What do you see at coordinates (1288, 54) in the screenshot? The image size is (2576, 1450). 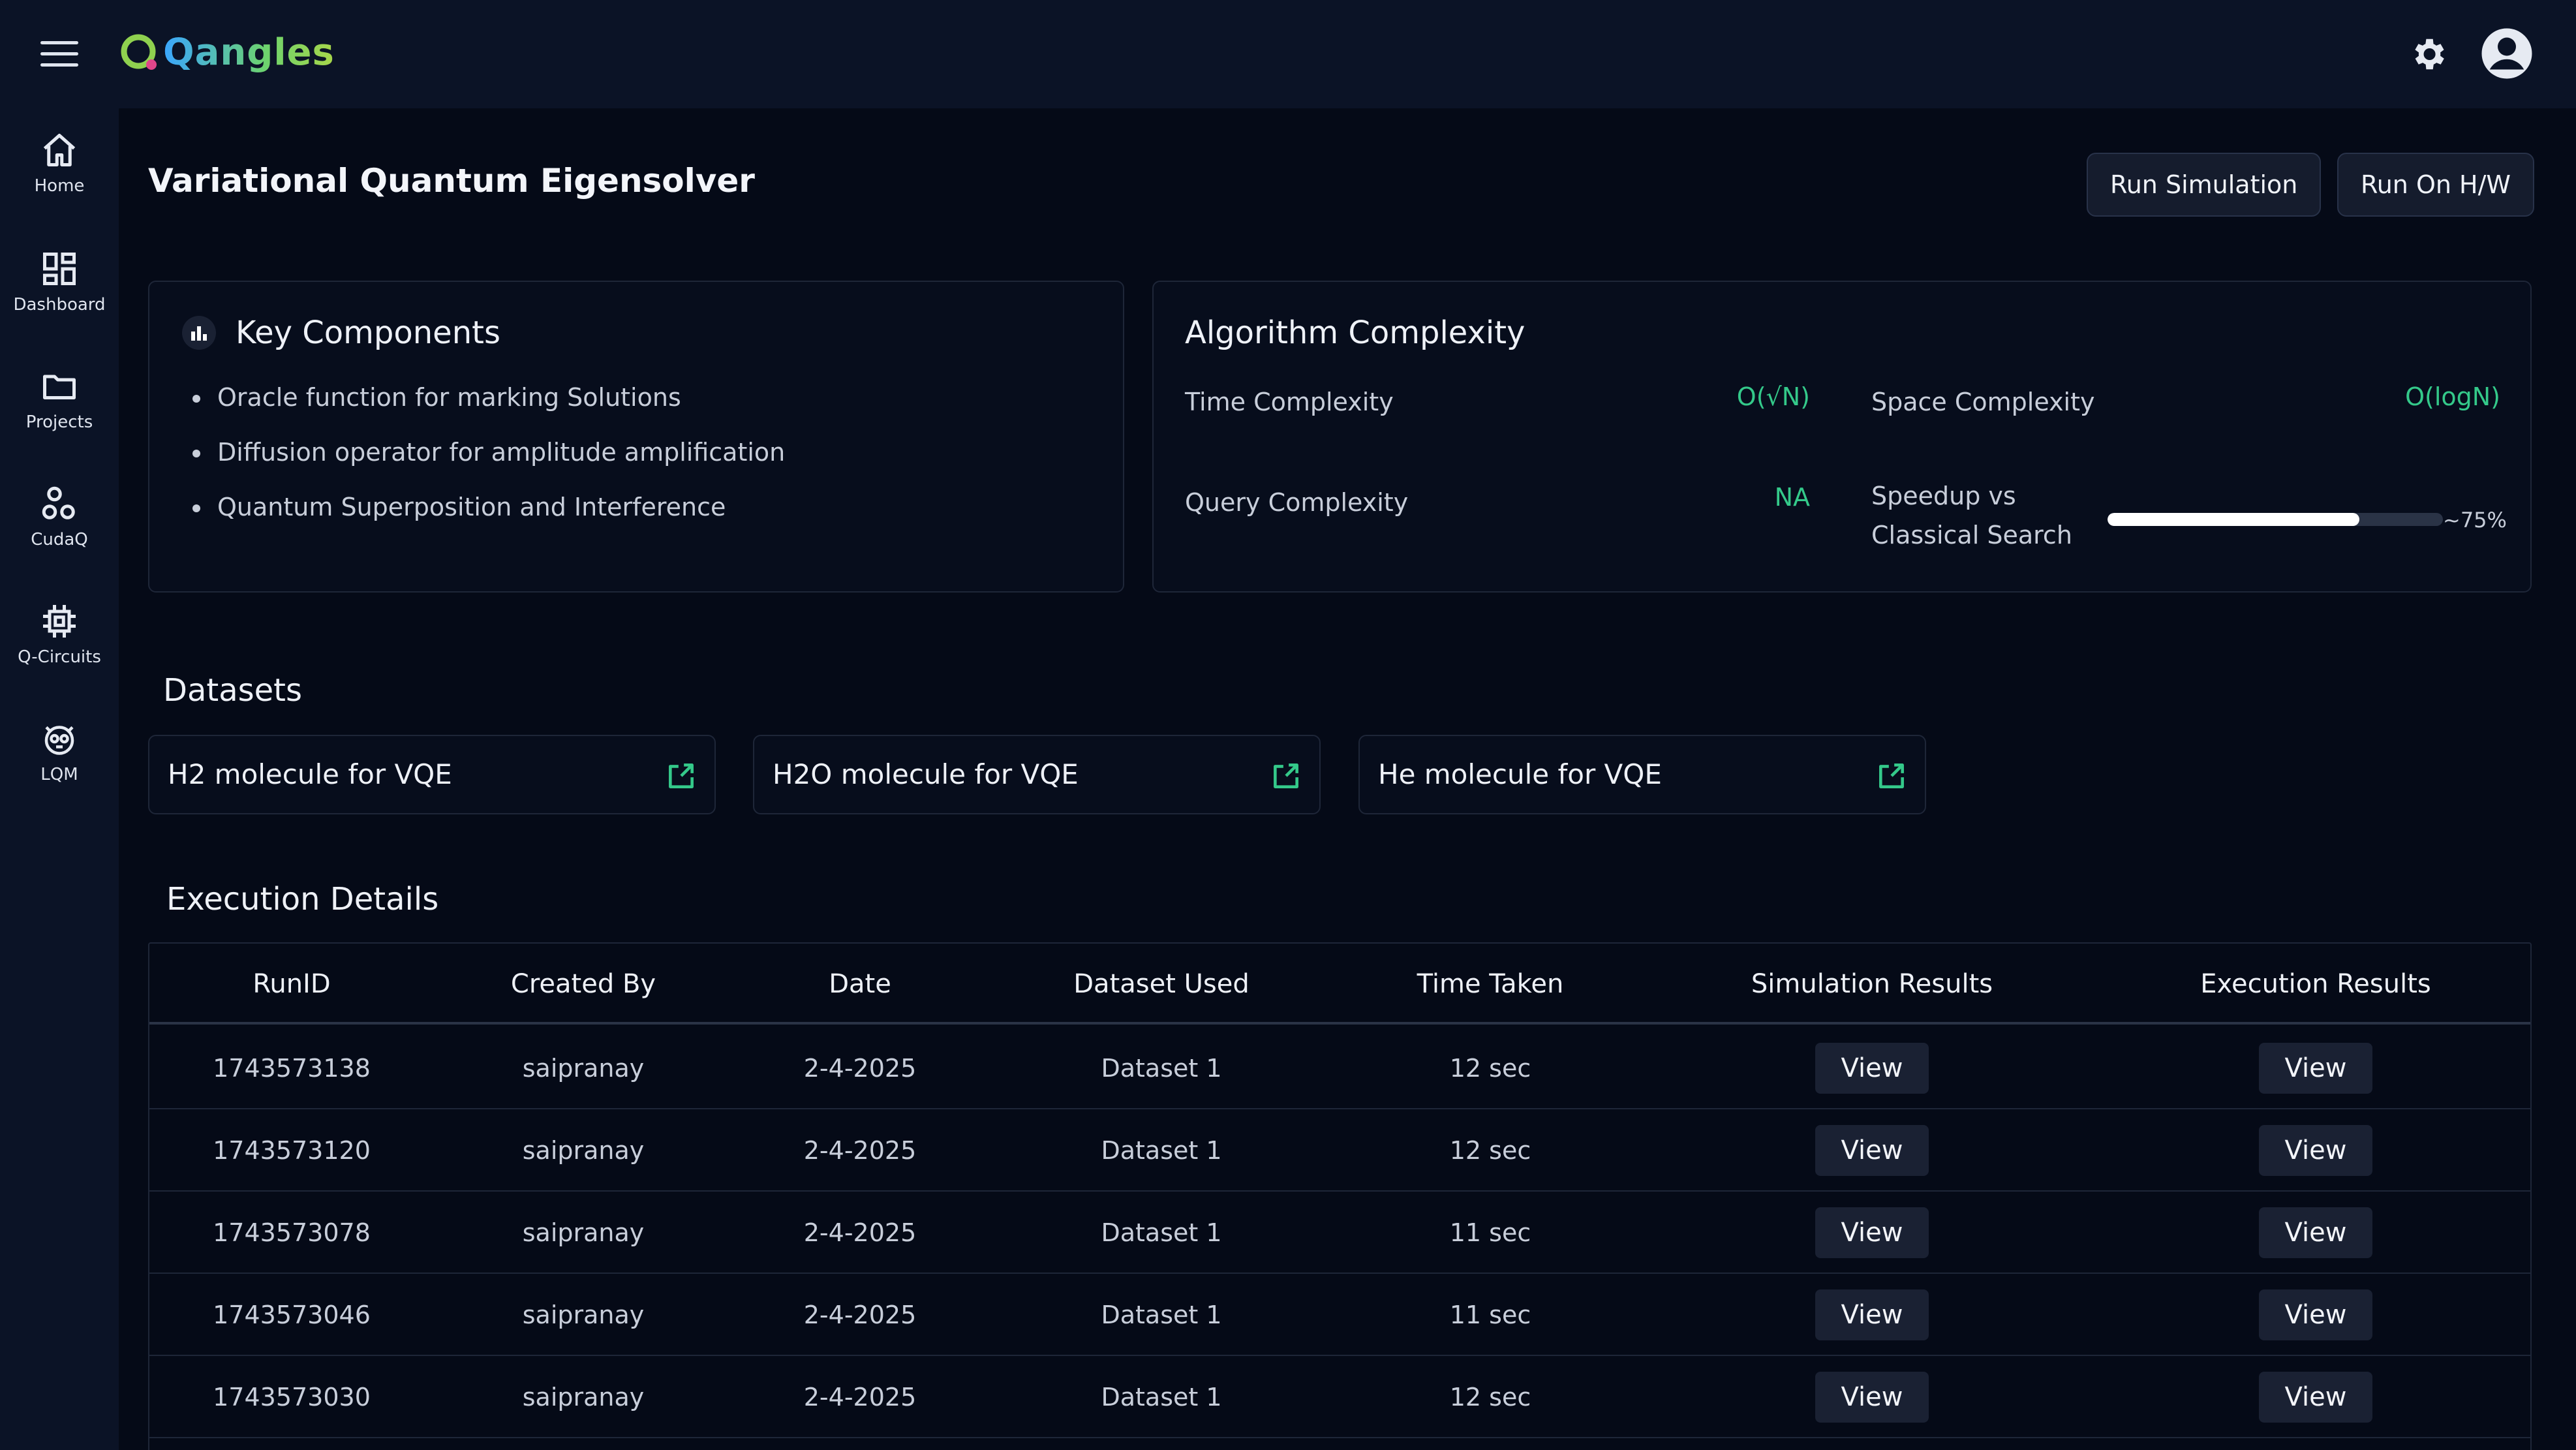 I see `top-bar: Qangles` at bounding box center [1288, 54].